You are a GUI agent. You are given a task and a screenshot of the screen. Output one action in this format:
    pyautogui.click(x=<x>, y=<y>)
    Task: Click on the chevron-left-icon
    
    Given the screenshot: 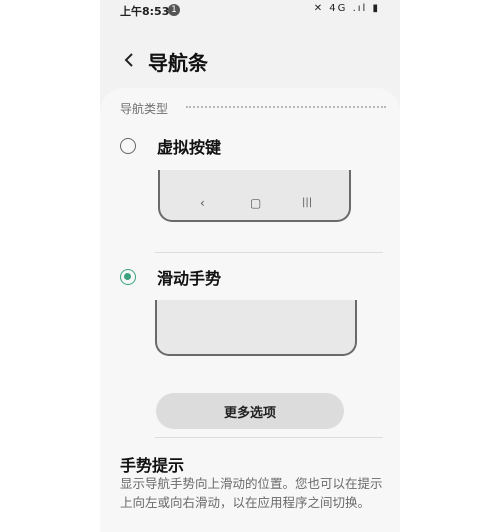 What is the action you would take?
    pyautogui.click(x=129, y=60)
    